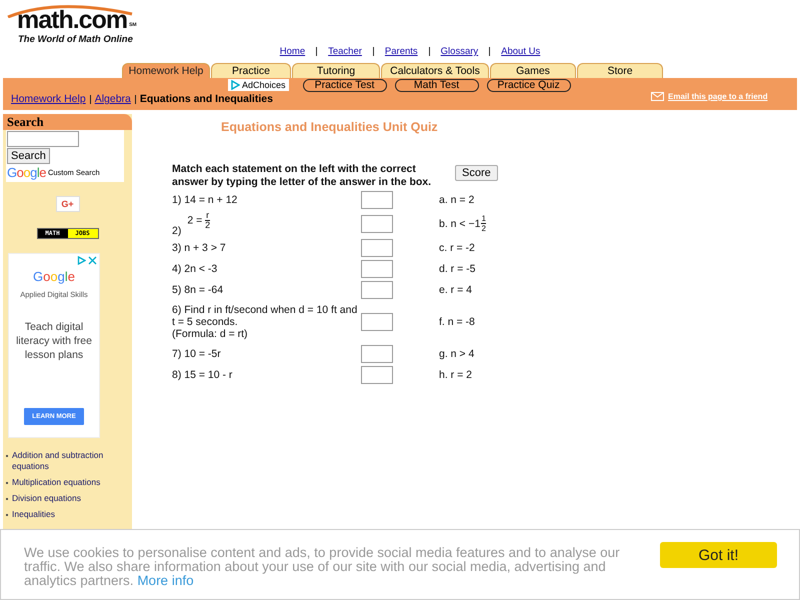  Describe the element at coordinates (302, 176) in the screenshot. I see `instructions: Match each statement on the left with the correct answer by typing the letter of the answer in the box.` at that location.